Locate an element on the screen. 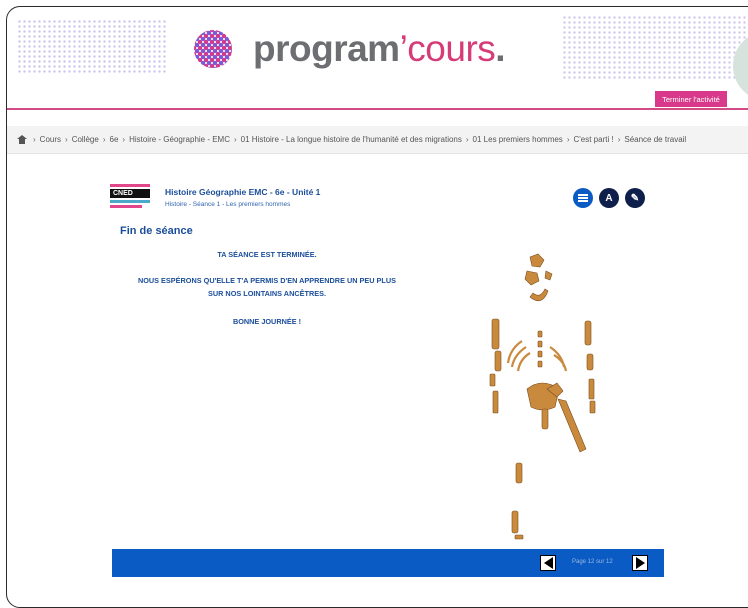 Image resolution: width=748 pixels, height=608 pixels. logo-text: program’cours. is located at coordinates (379, 48).